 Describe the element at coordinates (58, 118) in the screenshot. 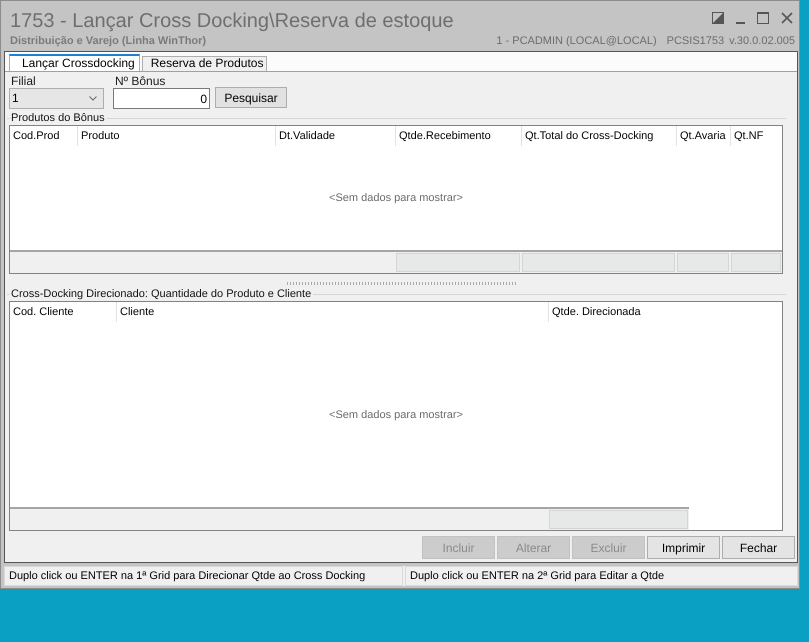

I see `group-title: Produtos do Bônus` at that location.